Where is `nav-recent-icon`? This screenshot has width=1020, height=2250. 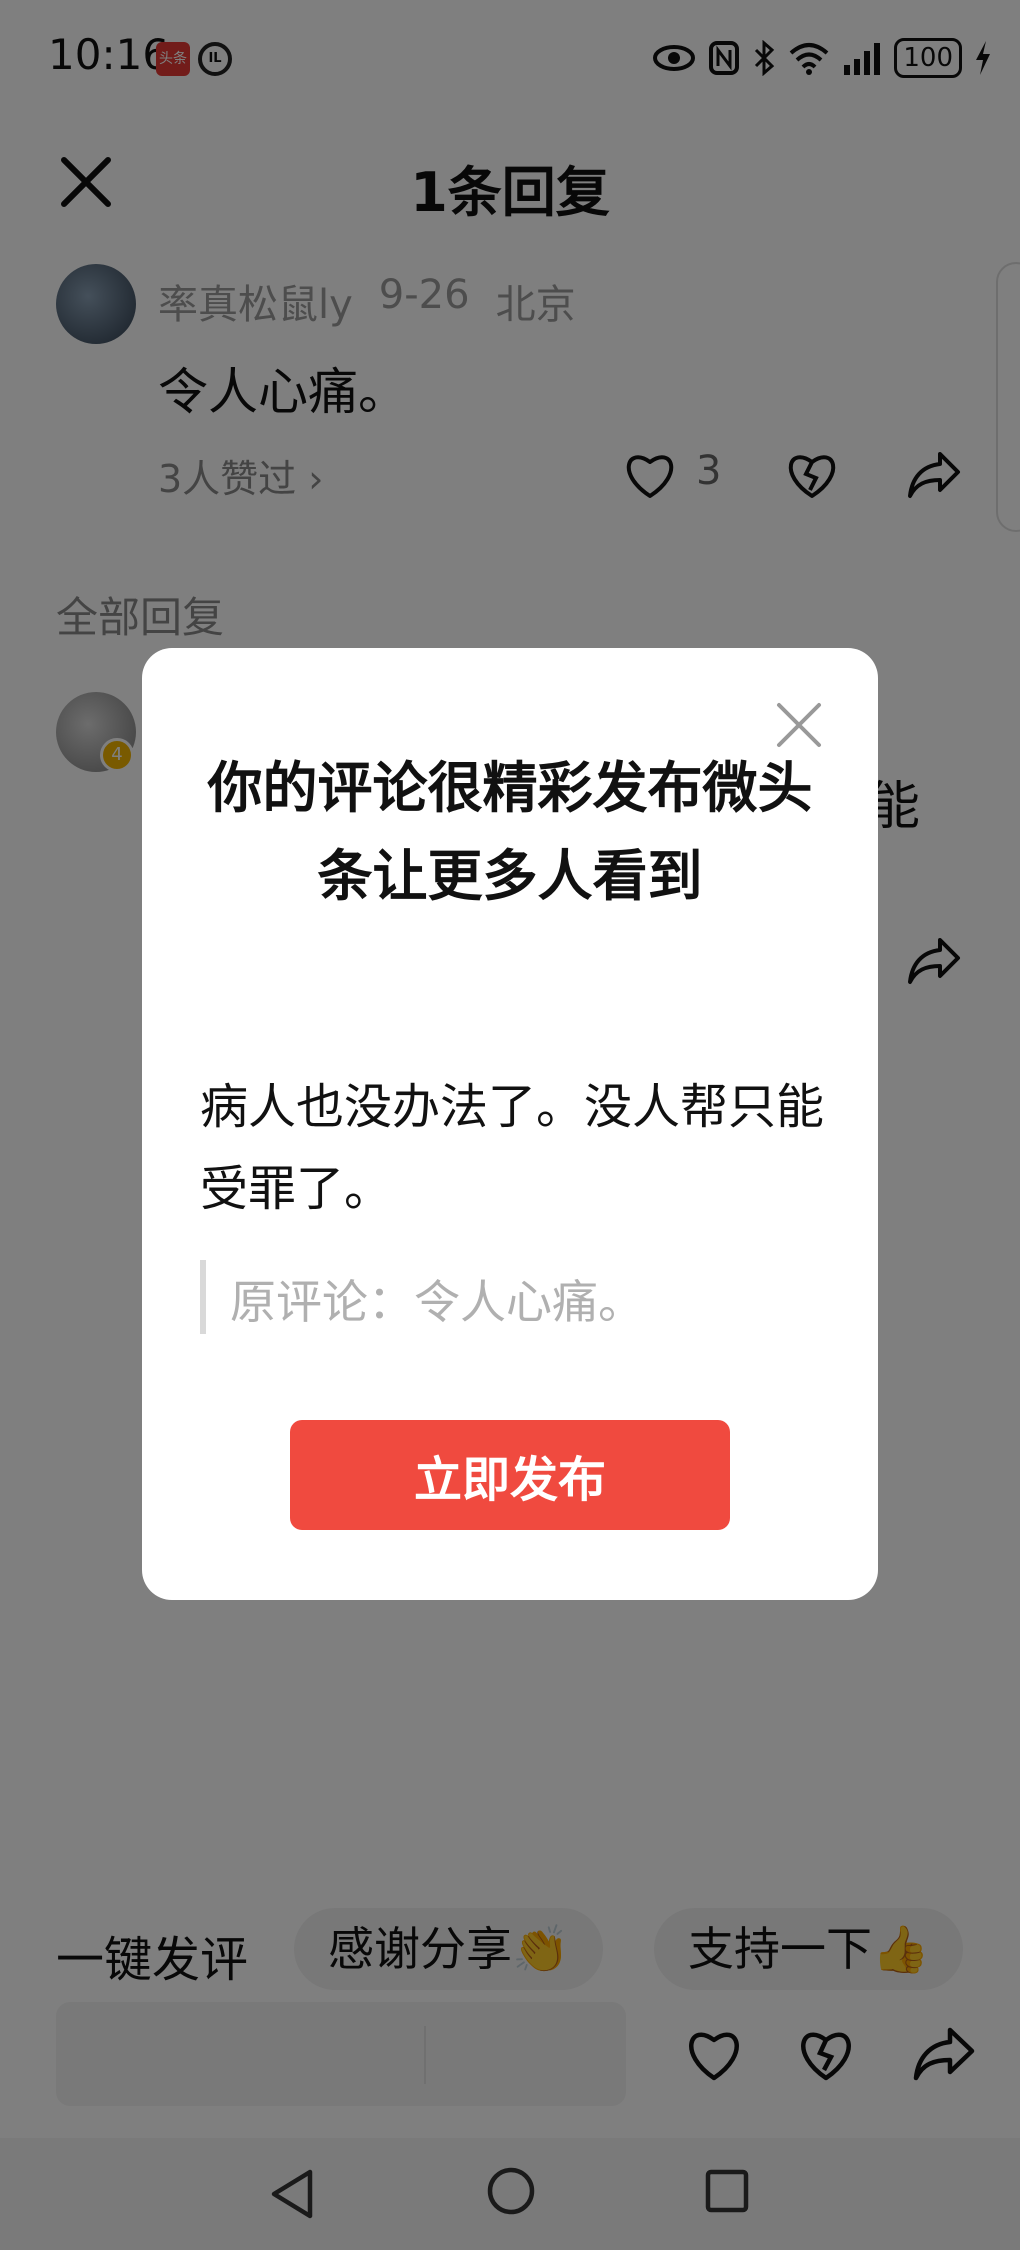 nav-recent-icon is located at coordinates (727, 2191).